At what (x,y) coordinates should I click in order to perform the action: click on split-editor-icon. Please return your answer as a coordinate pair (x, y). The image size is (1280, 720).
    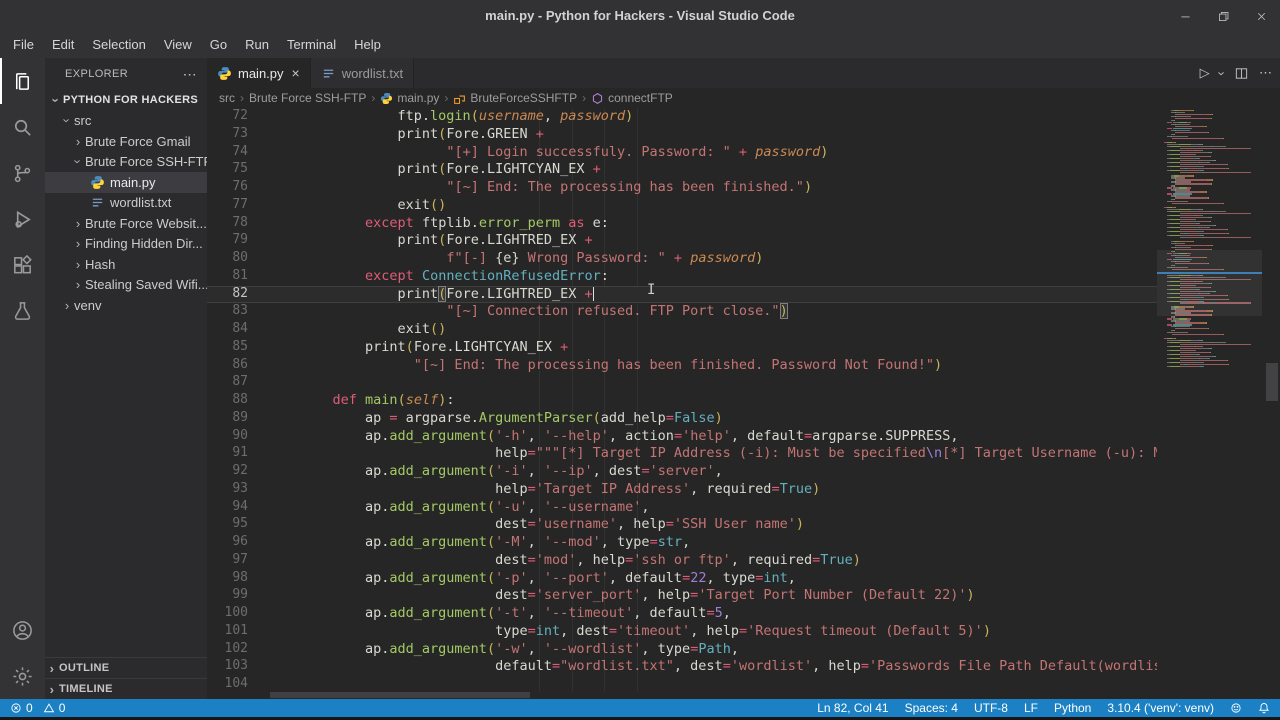
    Looking at the image, I should click on (1241, 73).